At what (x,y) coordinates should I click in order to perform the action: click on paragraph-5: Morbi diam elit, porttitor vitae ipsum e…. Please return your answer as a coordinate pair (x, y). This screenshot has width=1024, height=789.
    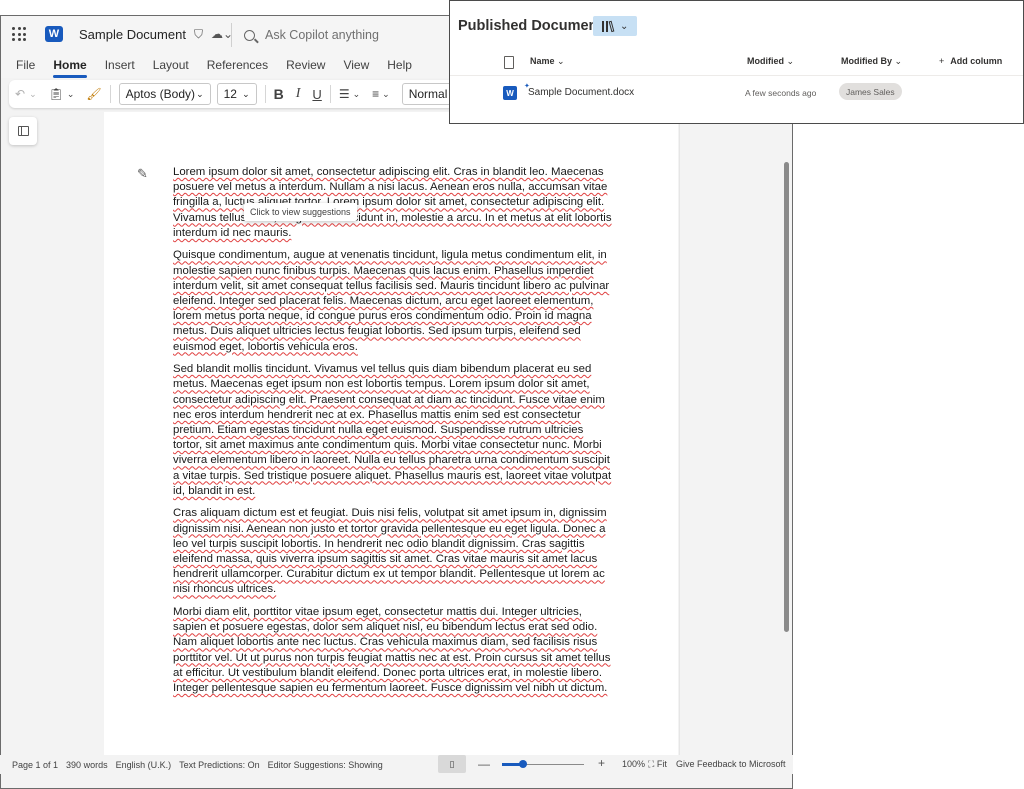
    Looking at the image, I should click on (393, 650).